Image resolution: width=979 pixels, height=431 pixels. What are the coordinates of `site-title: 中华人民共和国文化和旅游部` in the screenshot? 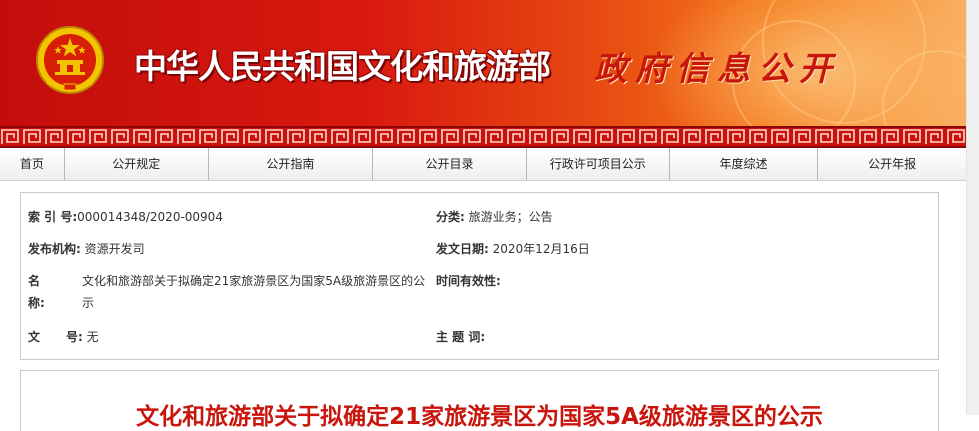 It's located at (342, 66).